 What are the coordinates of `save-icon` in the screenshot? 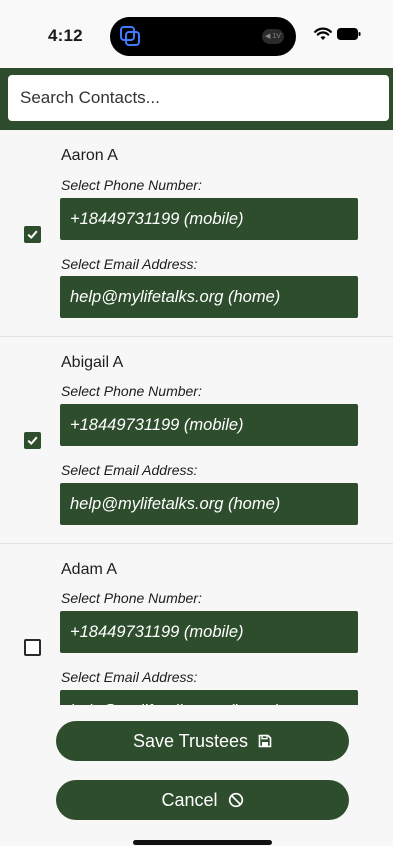 It's located at (265, 741).